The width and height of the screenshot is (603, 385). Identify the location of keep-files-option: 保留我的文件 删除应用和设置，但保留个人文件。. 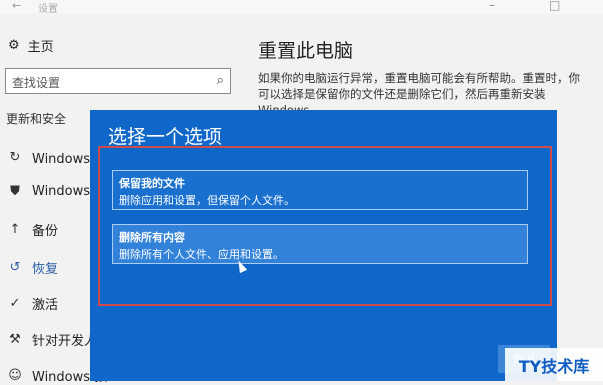
(320, 190).